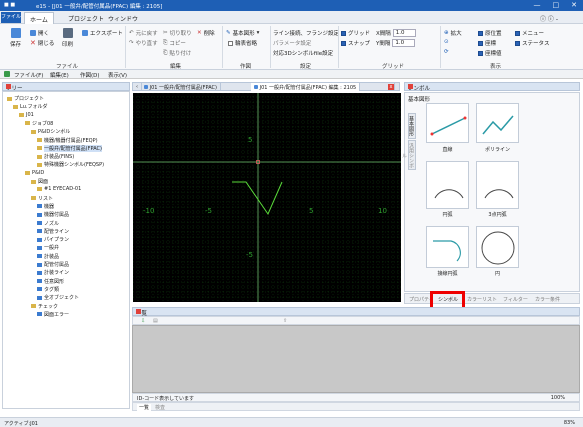 This screenshot has width=583, height=427. What do you see at coordinates (453, 33) in the screenshot?
I see `zoom-in-button: ⊕ 拡大` at bounding box center [453, 33].